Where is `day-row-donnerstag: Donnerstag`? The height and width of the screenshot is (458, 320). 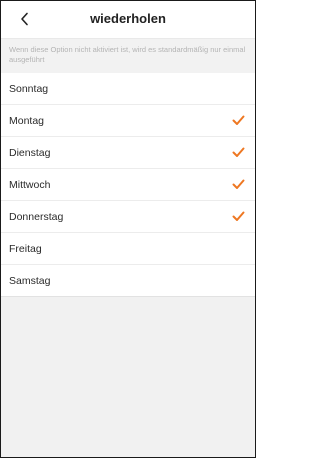 day-row-donnerstag: Donnerstag is located at coordinates (128, 217).